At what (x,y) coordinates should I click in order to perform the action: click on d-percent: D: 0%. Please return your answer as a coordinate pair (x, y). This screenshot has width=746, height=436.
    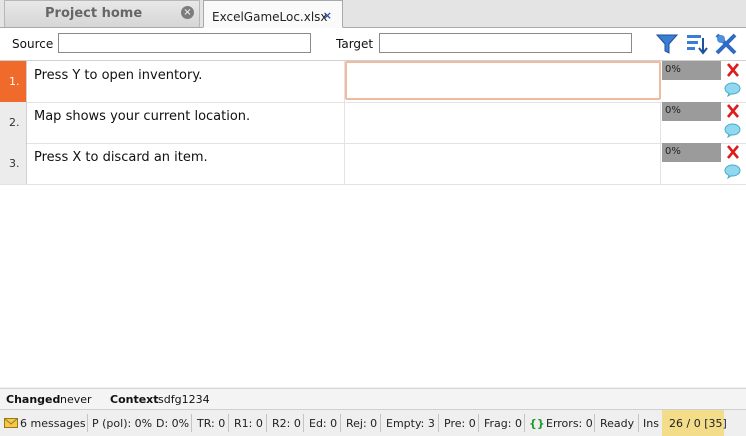
    Looking at the image, I should click on (173, 423).